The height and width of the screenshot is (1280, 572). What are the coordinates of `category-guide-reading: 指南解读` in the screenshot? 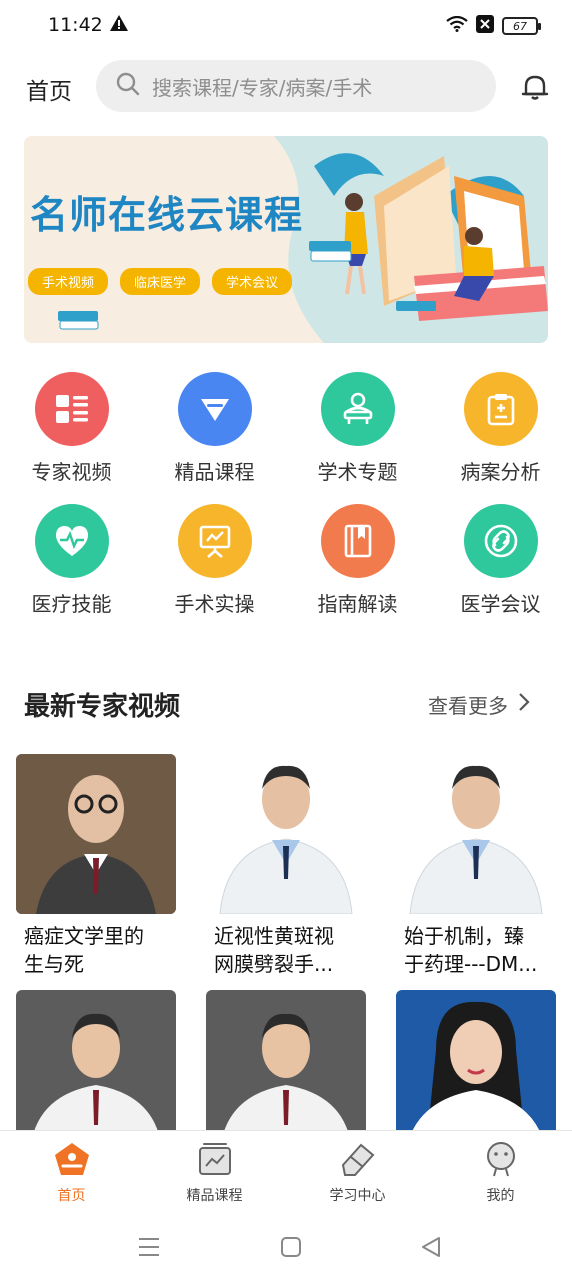 It's located at (357, 570).